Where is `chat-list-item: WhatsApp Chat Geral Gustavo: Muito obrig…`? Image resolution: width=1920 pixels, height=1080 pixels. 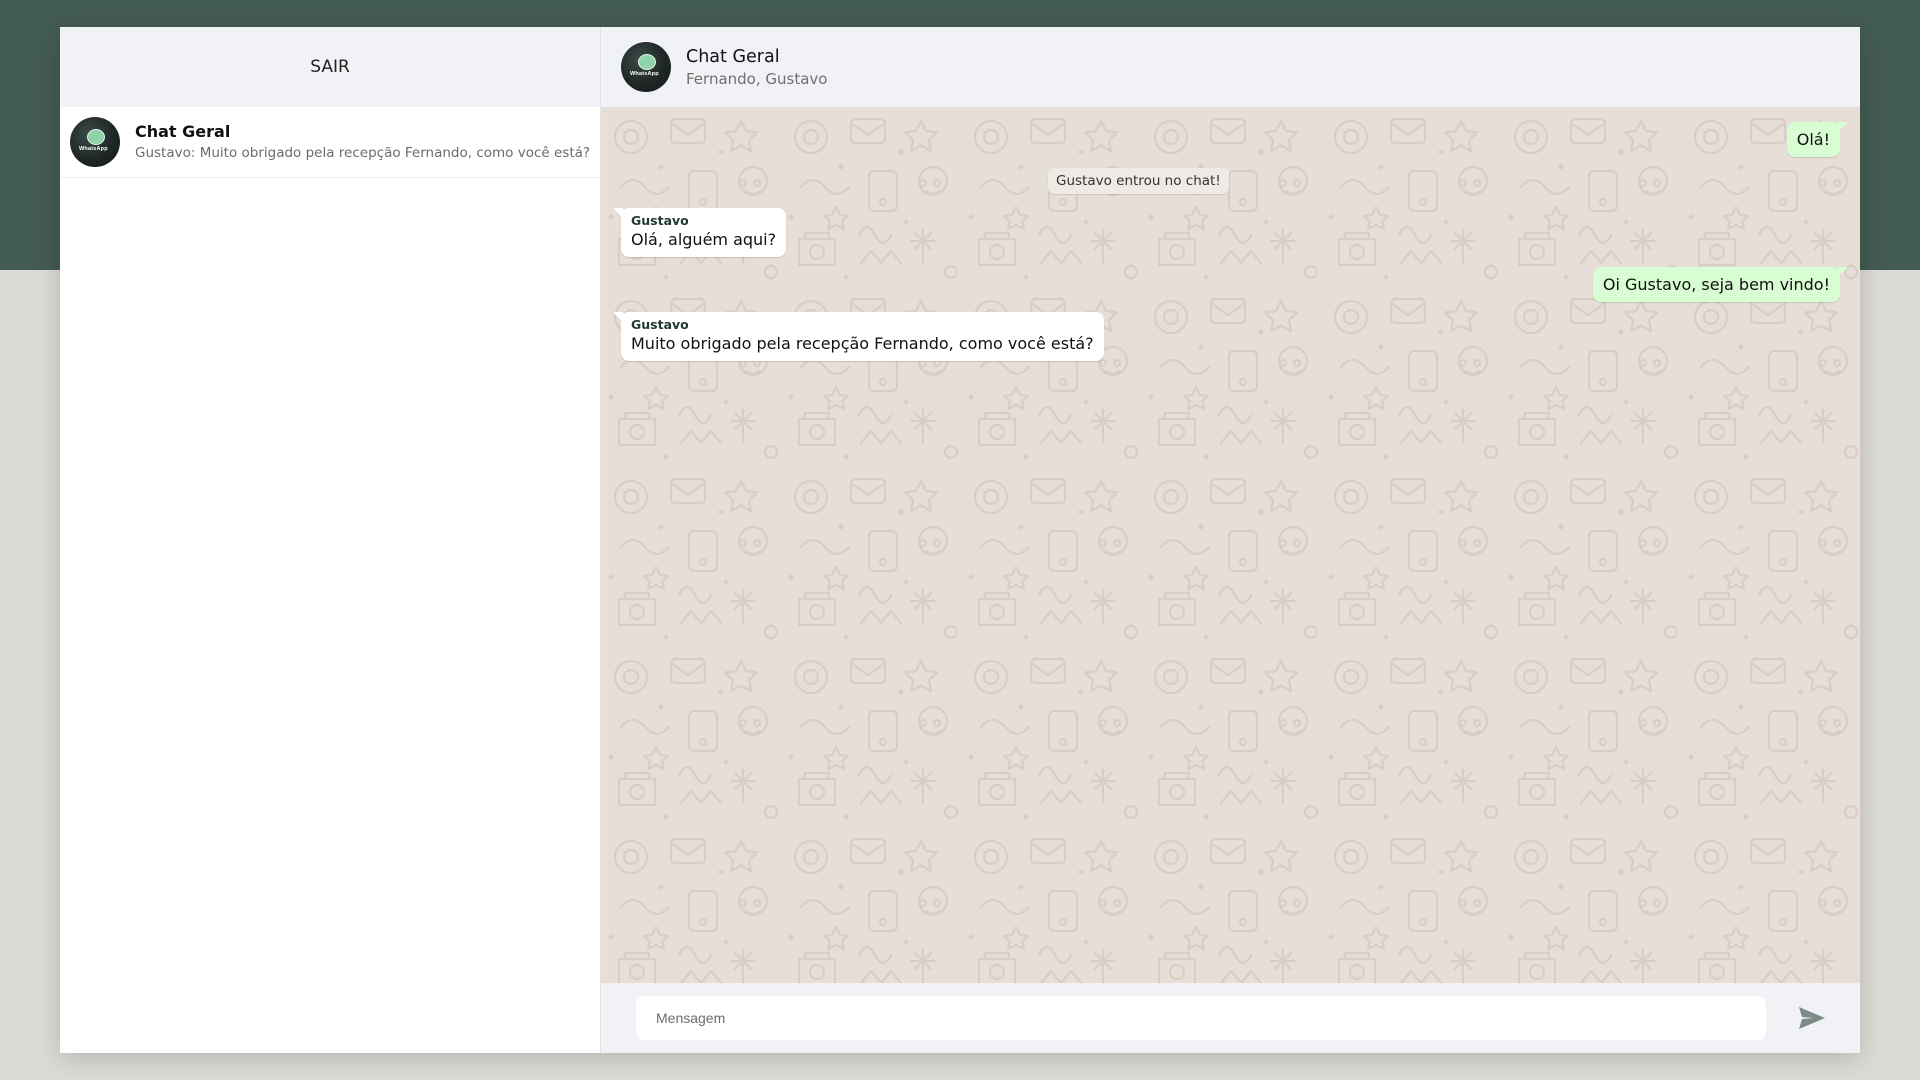 chat-list-item: WhatsApp Chat Geral Gustavo: Muito obrig… is located at coordinates (330, 142).